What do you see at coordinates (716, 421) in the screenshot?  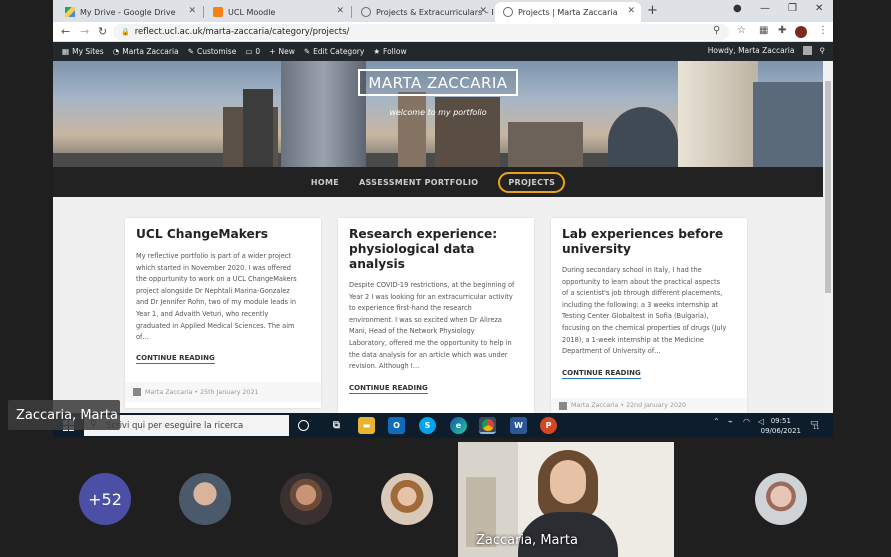 I see `chevron-up-icon: ⌃` at bounding box center [716, 421].